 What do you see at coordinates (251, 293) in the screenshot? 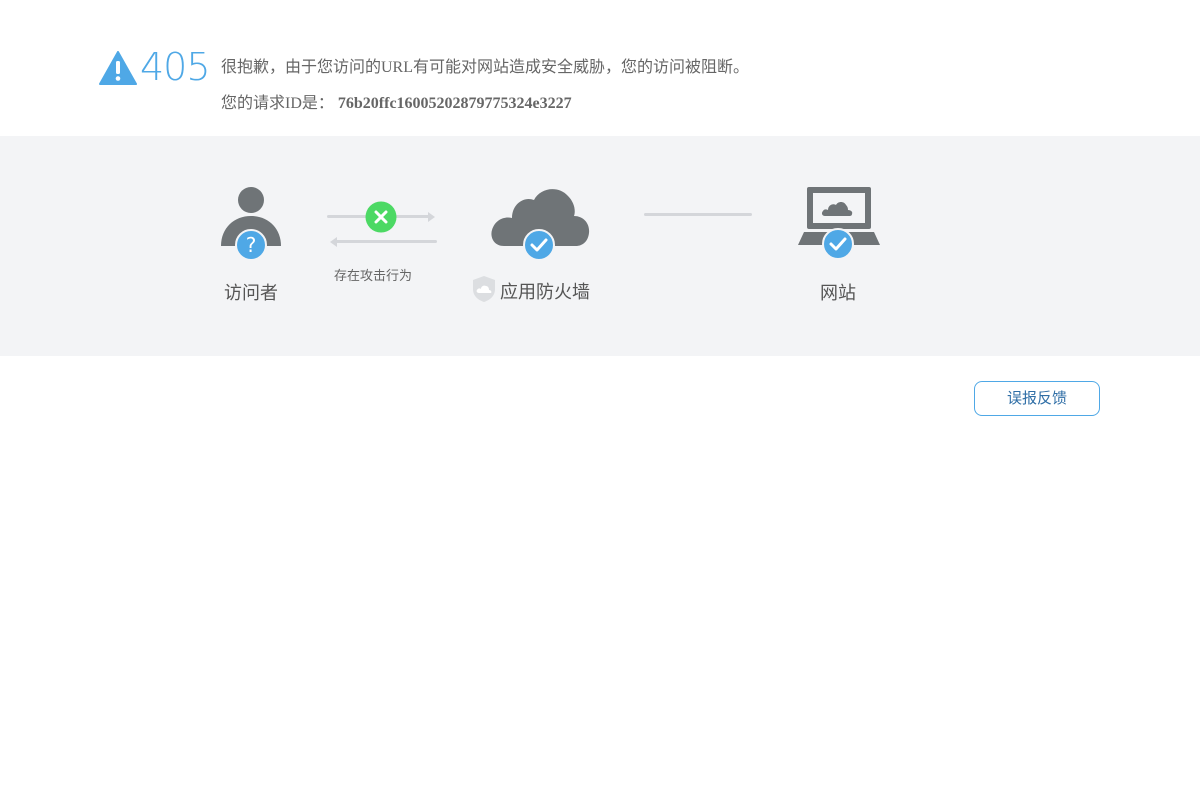
I see `visitor-label: 访问者` at bounding box center [251, 293].